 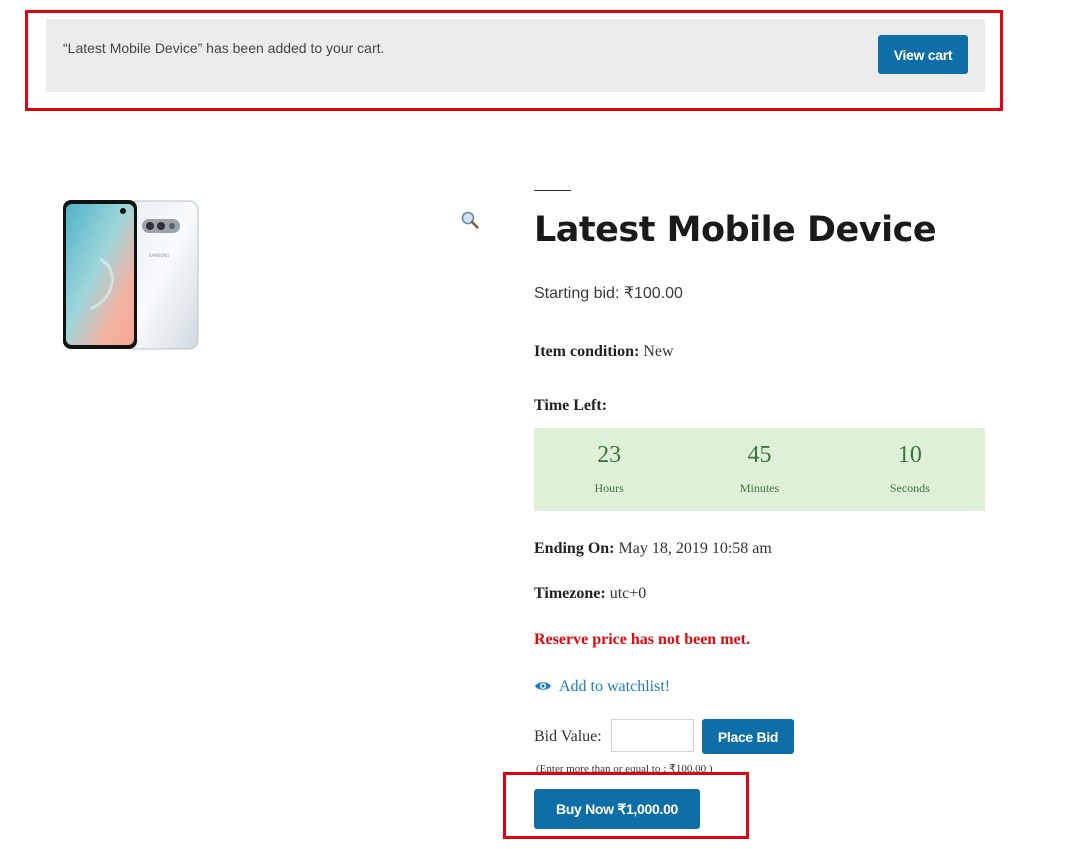 What do you see at coordinates (470, 220) in the screenshot?
I see `magnifier-icon` at bounding box center [470, 220].